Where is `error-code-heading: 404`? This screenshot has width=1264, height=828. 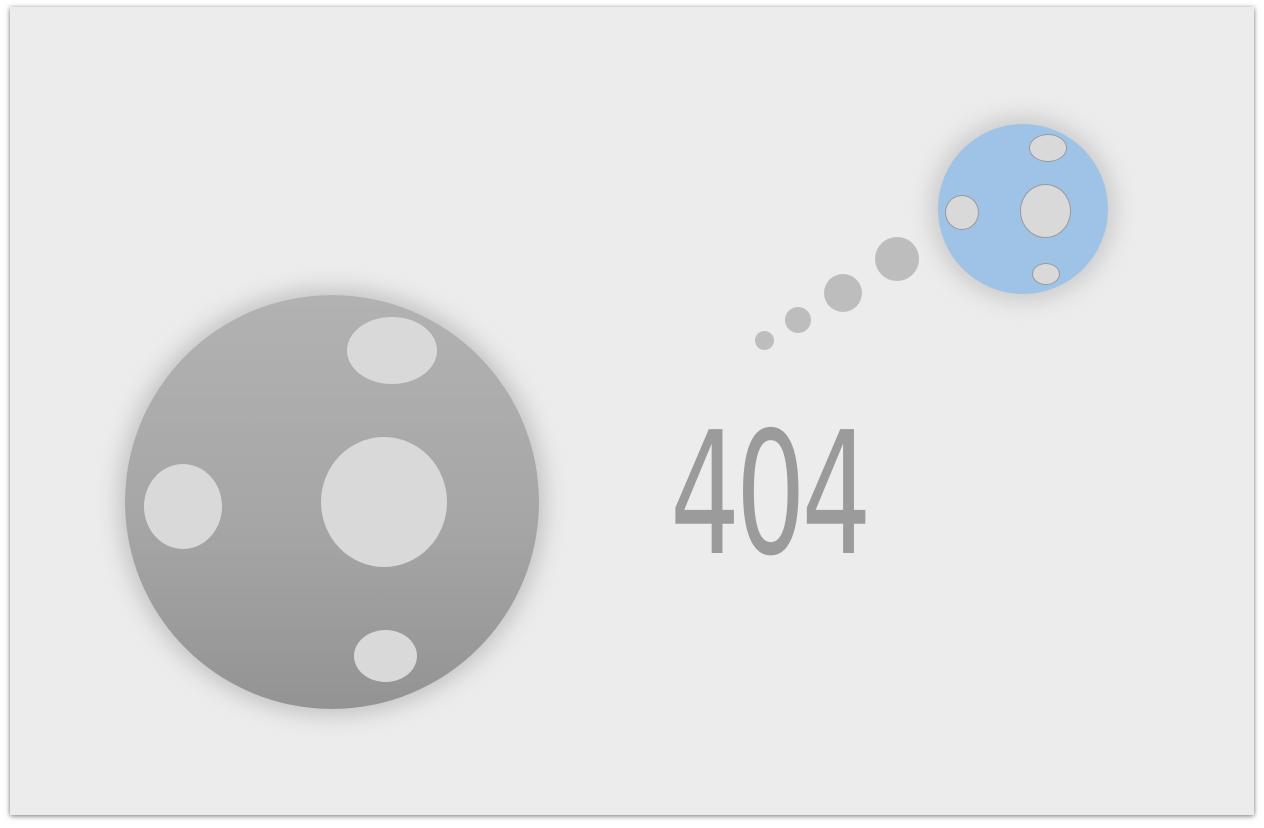 error-code-heading: 404 is located at coordinates (770, 495).